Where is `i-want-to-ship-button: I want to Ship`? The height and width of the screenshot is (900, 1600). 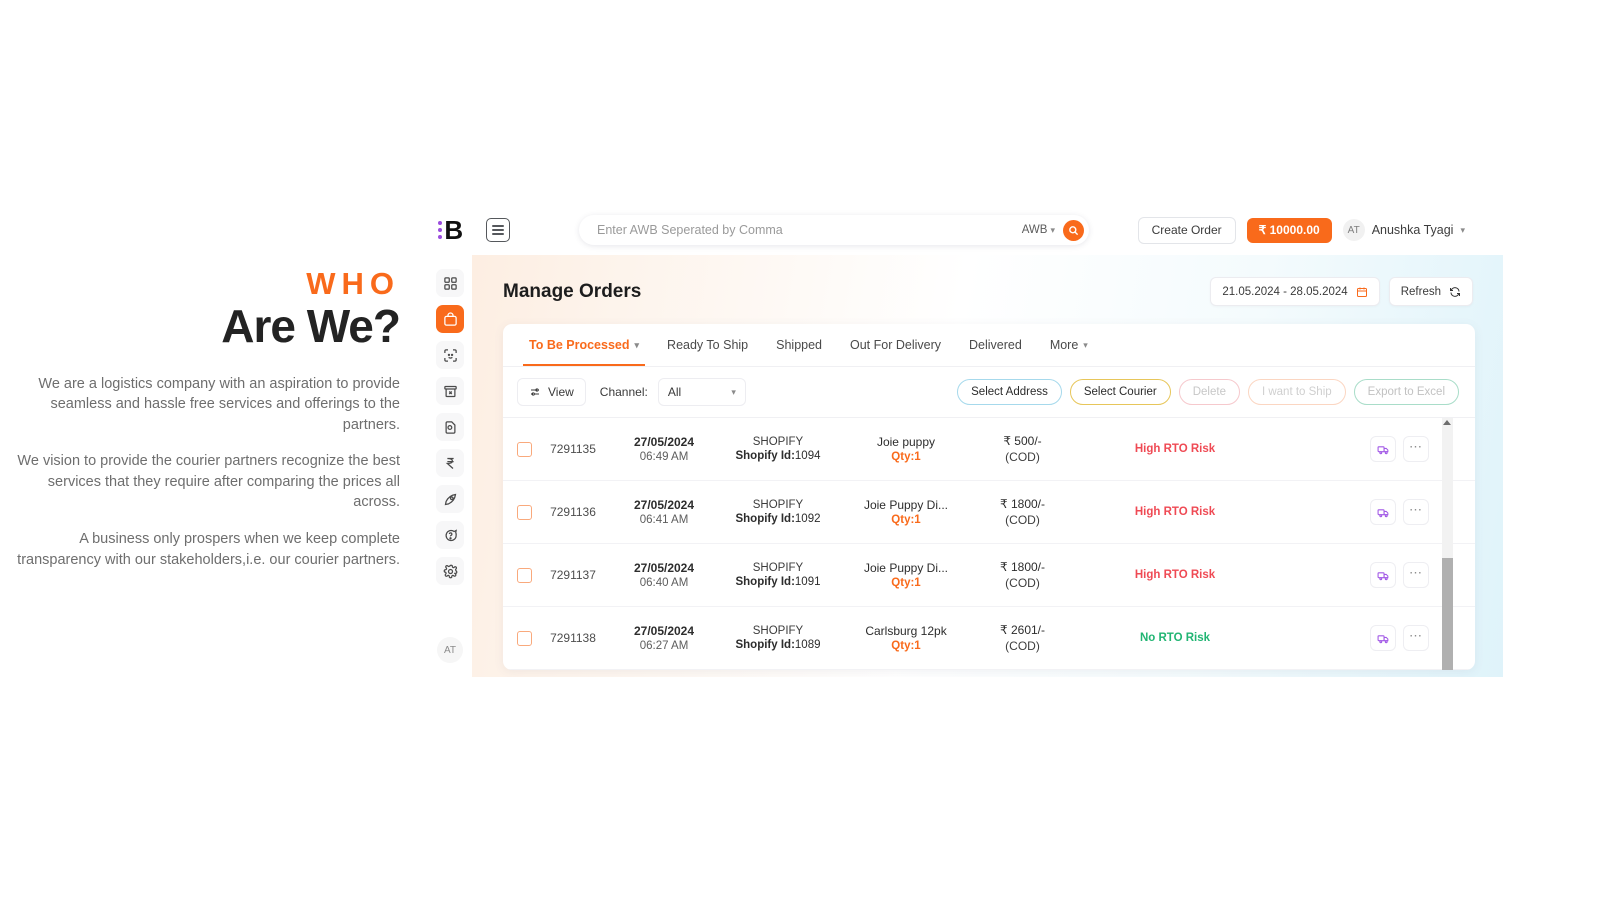
i-want-to-ship-button: I want to Ship is located at coordinates (1296, 392).